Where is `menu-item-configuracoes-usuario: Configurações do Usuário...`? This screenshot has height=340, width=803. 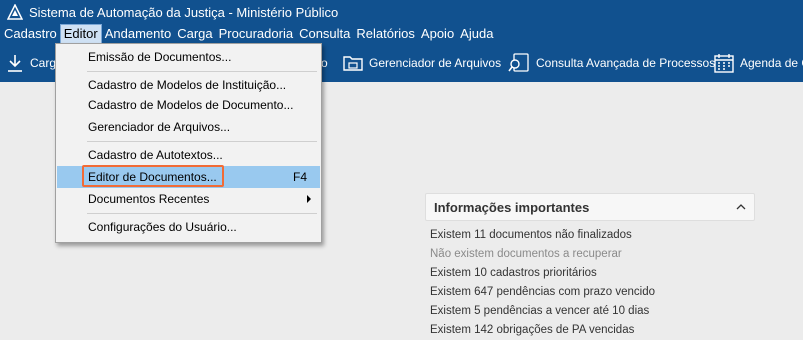 menu-item-configuracoes-usuario: Configurações do Usuário... is located at coordinates (188, 227).